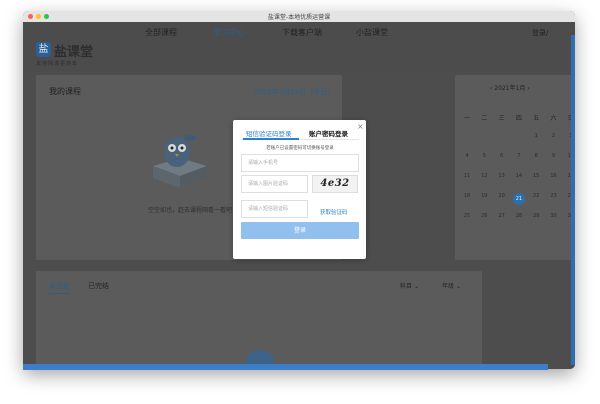 The width and height of the screenshot is (600, 404). Describe the element at coordinates (502, 216) in the screenshot. I see `calendar-day: 27` at that location.